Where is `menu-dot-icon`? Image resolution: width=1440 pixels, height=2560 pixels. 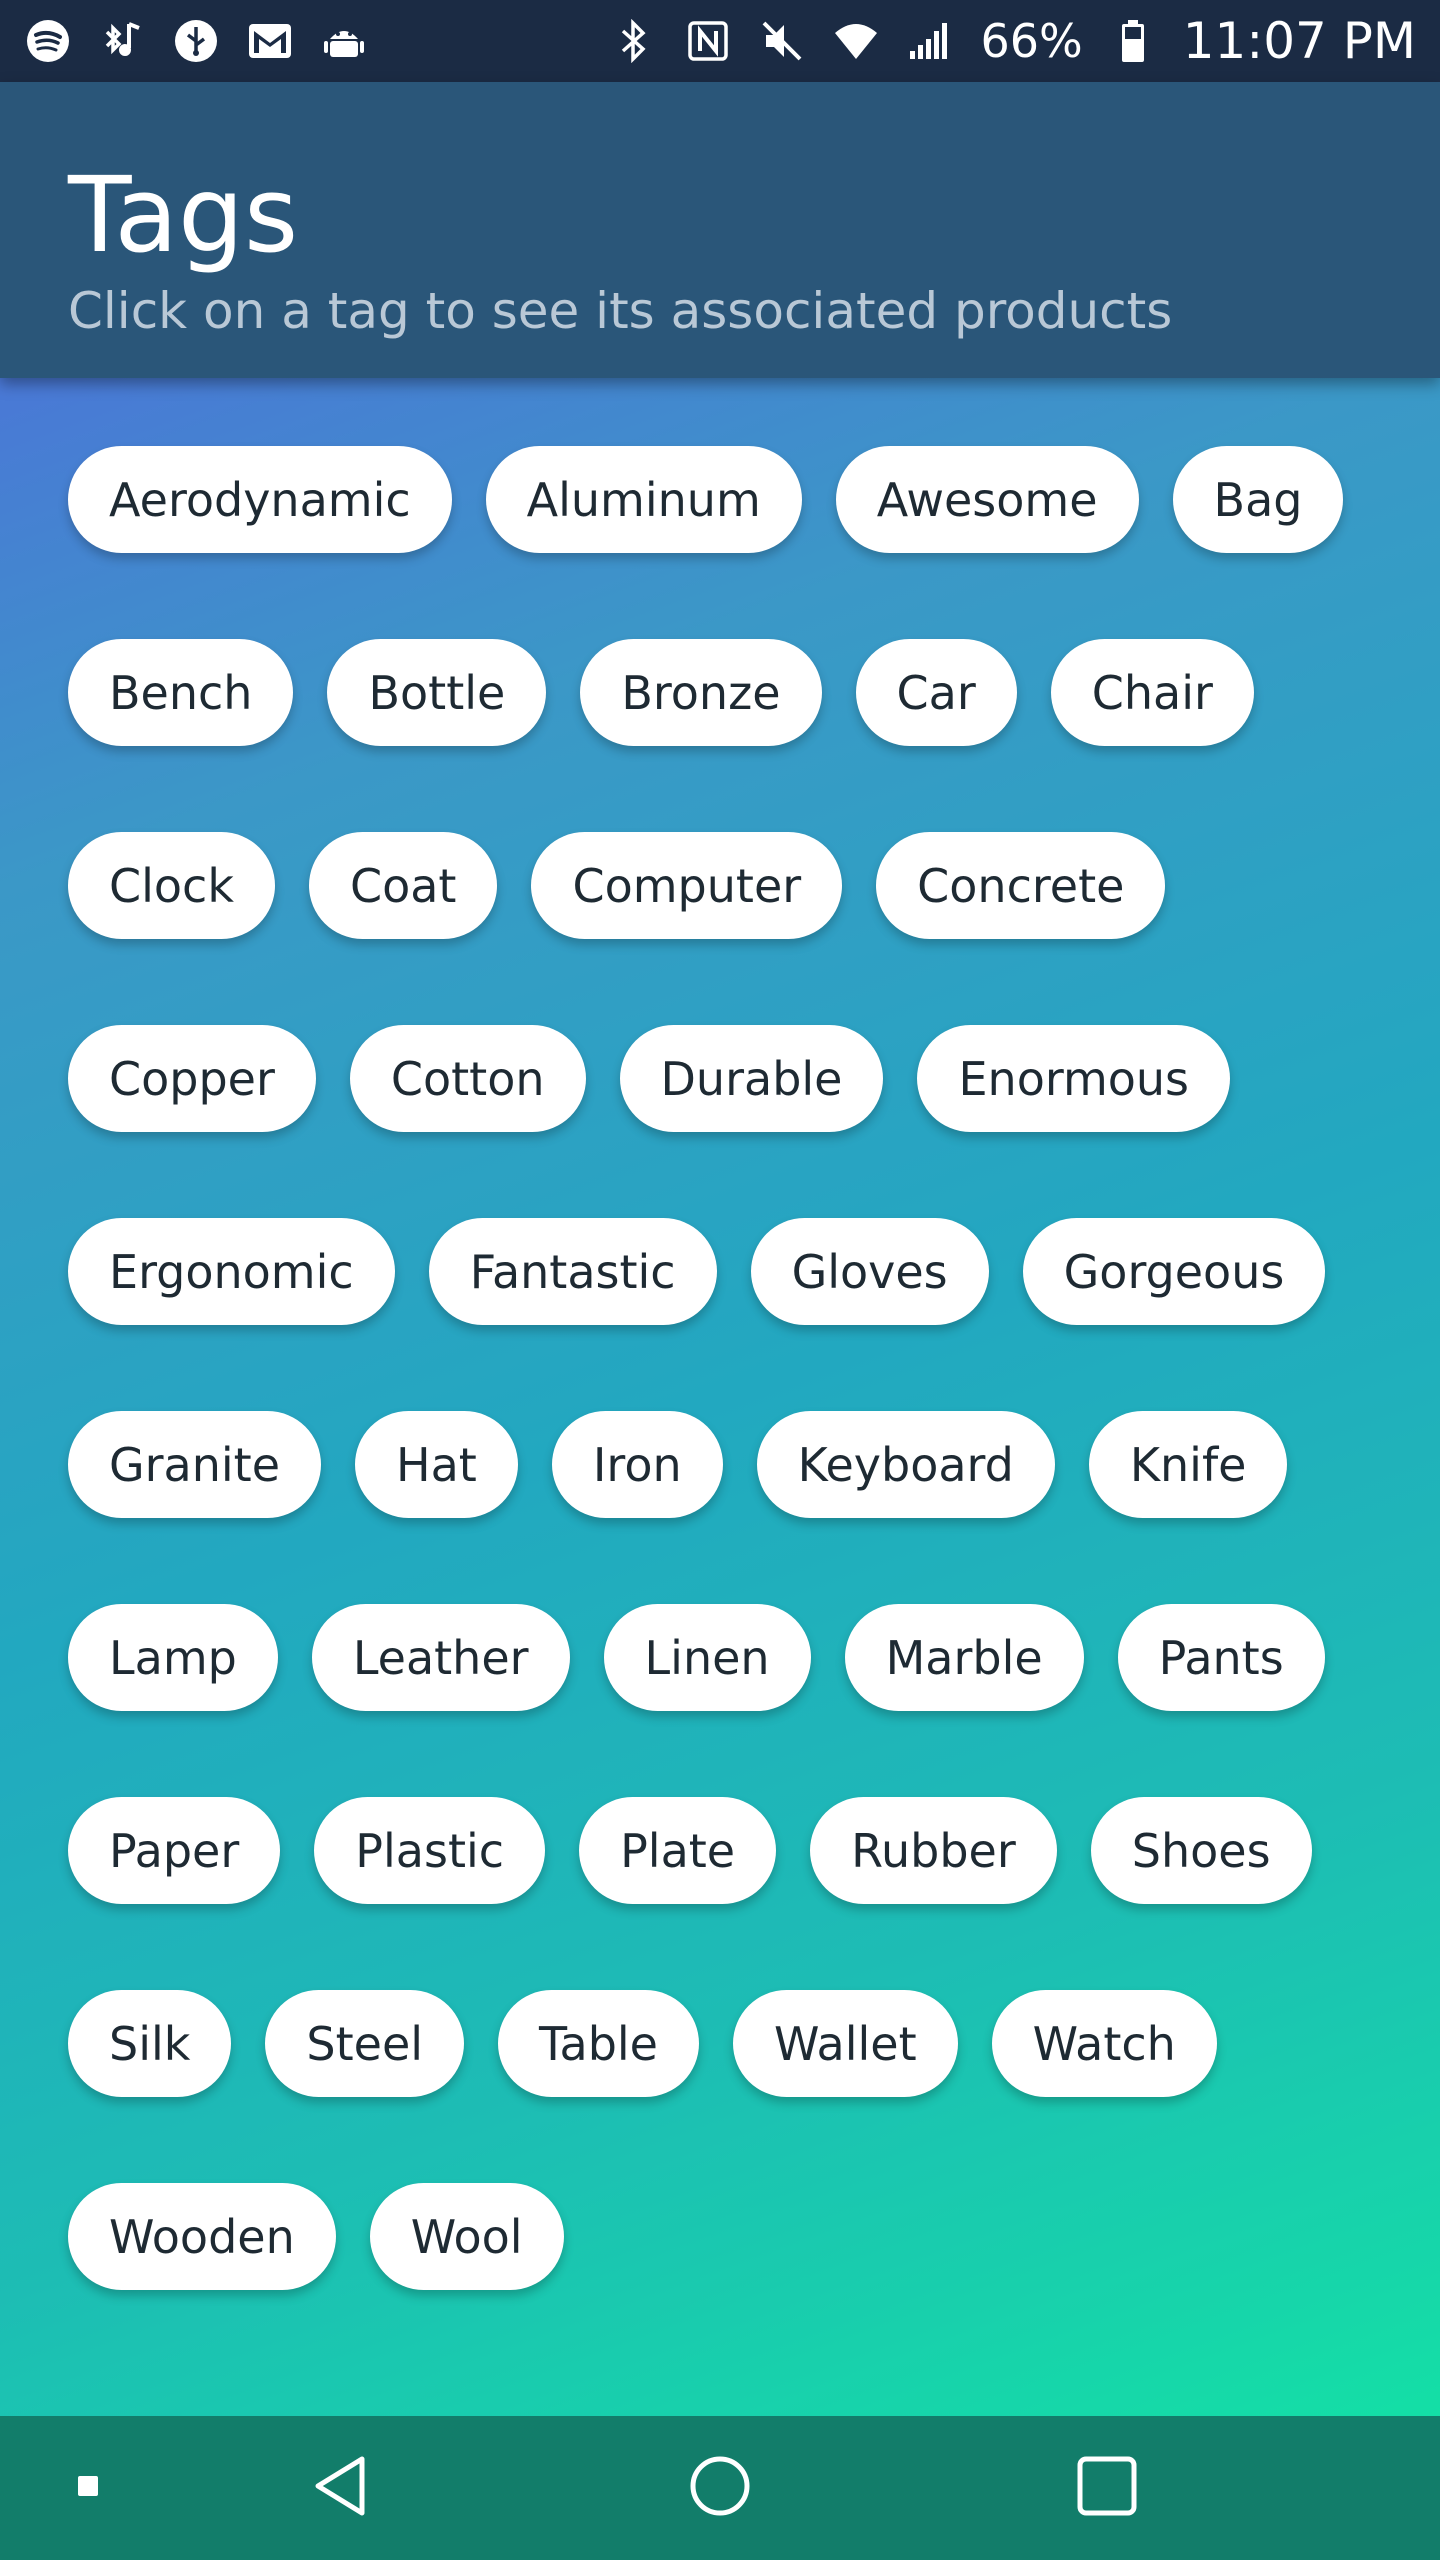 menu-dot-icon is located at coordinates (88, 2488).